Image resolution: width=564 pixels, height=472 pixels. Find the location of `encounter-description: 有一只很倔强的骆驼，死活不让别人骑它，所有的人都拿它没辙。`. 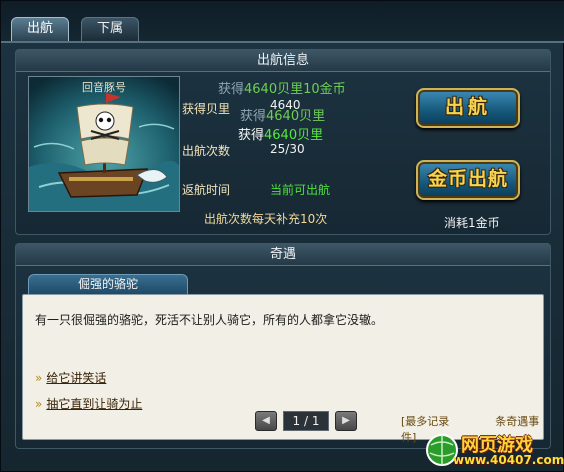

encounter-description: 有一只很倔强的骆驼，死活不让别人骑它，所有的人都拿它没辙。 is located at coordinates (209, 320).